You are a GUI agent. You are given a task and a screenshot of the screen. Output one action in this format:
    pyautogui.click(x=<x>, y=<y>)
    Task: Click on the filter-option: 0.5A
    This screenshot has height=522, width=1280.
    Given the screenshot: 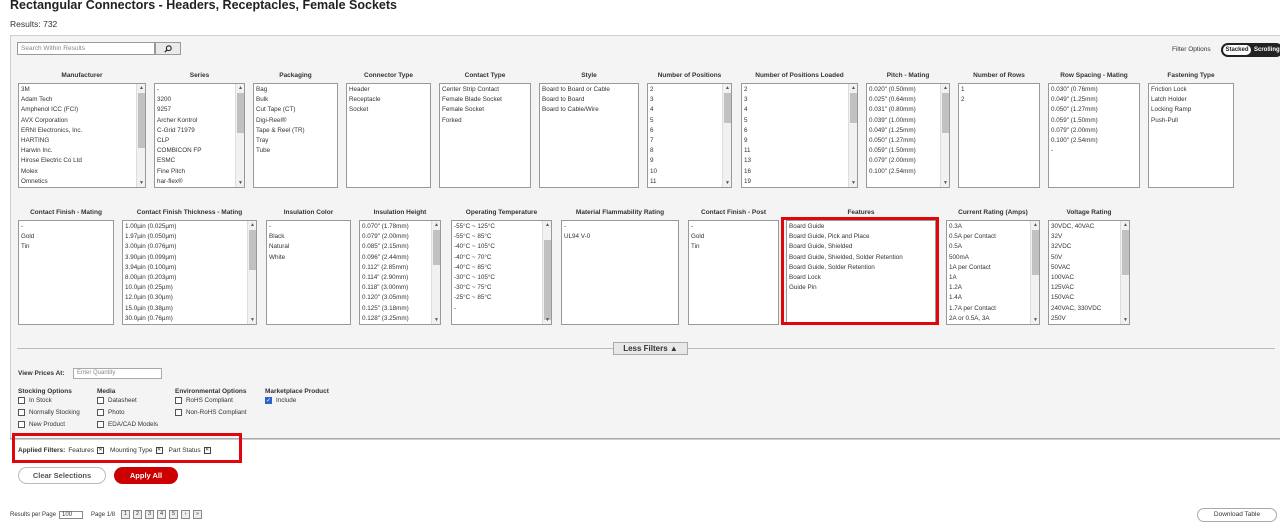 What is the action you would take?
    pyautogui.click(x=993, y=247)
    